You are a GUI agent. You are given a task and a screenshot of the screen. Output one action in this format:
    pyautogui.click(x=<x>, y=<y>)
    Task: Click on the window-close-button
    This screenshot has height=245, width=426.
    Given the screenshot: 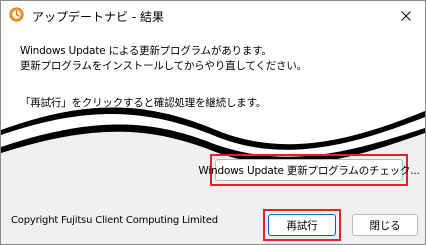 What is the action you would take?
    pyautogui.click(x=406, y=16)
    